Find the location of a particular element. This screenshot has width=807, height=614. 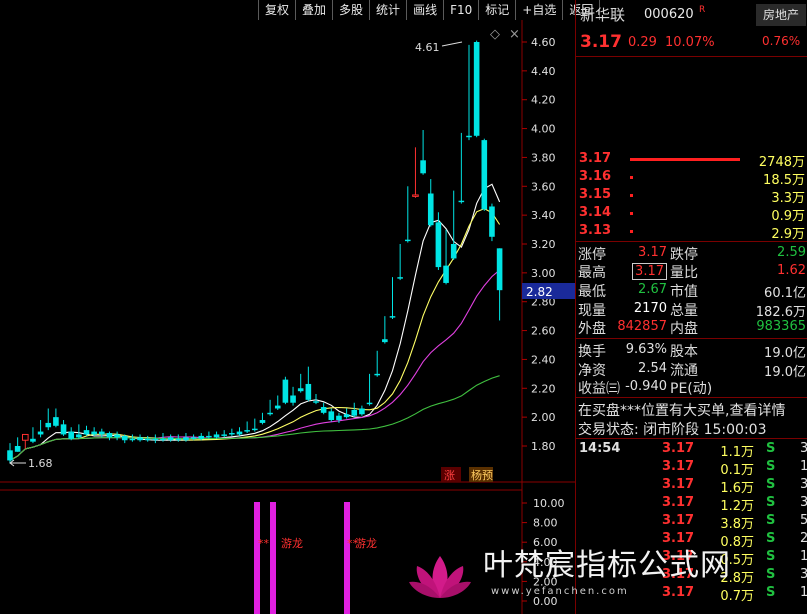

orderbook-volume: 0.9万 is located at coordinates (788, 216).